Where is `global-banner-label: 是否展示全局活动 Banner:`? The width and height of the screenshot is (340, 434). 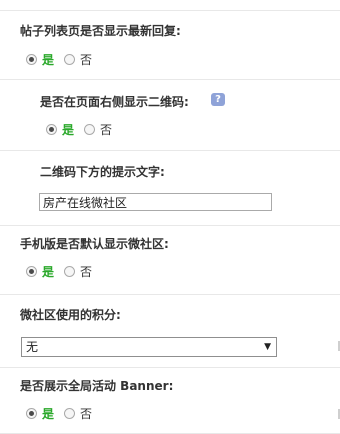 global-banner-label: 是否展示全局活动 Banner: is located at coordinates (97, 386).